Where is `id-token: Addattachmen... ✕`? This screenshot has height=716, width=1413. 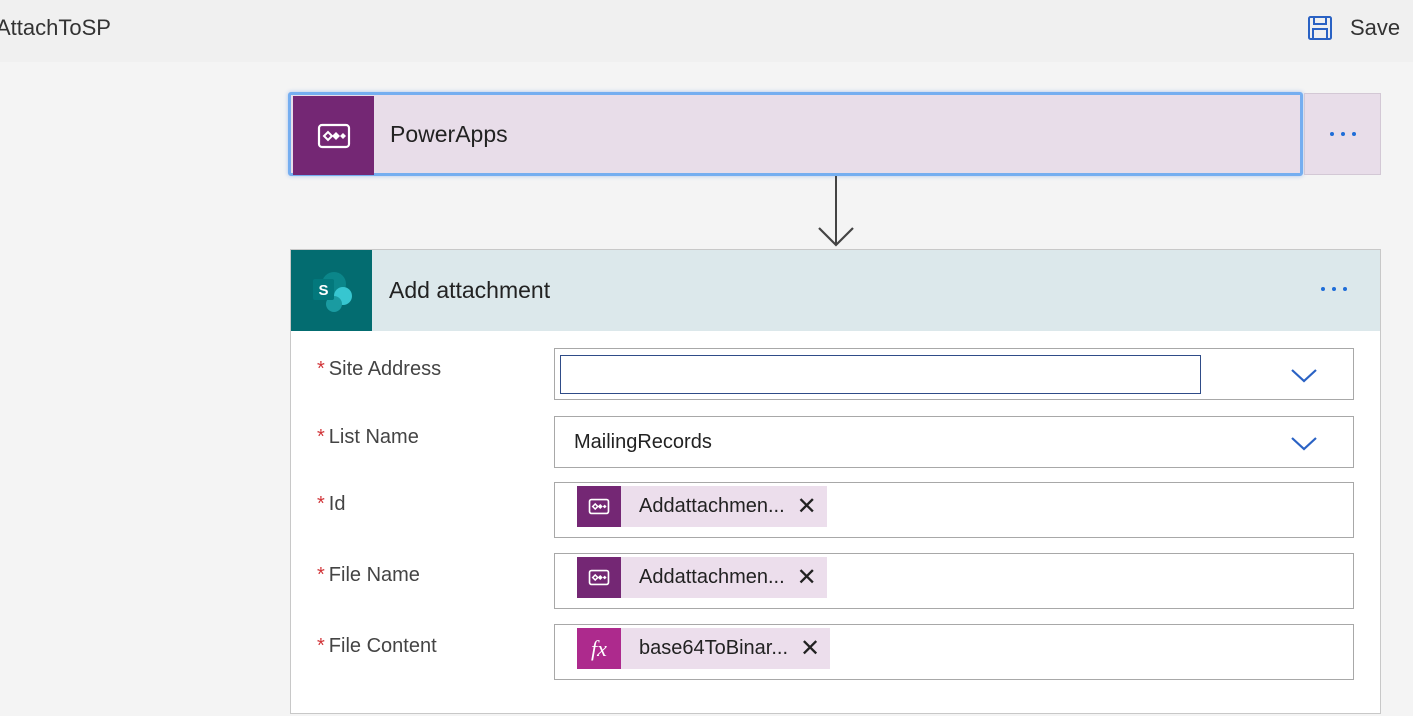 id-token: Addattachmen... ✕ is located at coordinates (702, 506).